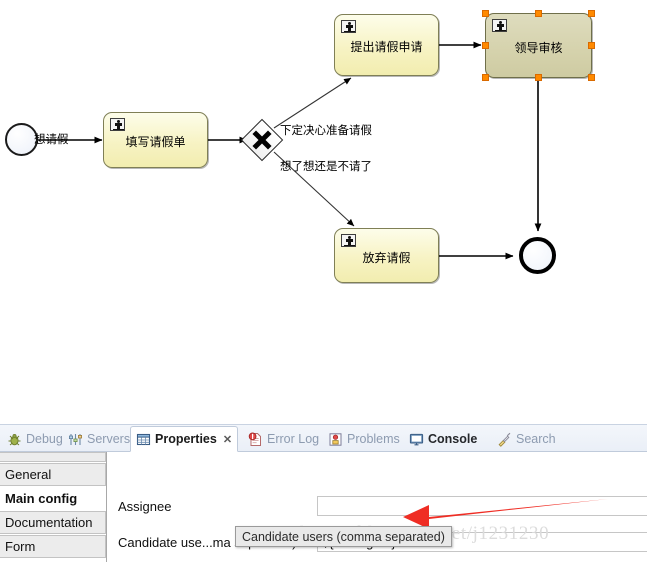 The height and width of the screenshot is (562, 647). I want to click on tab-properties: Properties ✕, so click(184, 439).